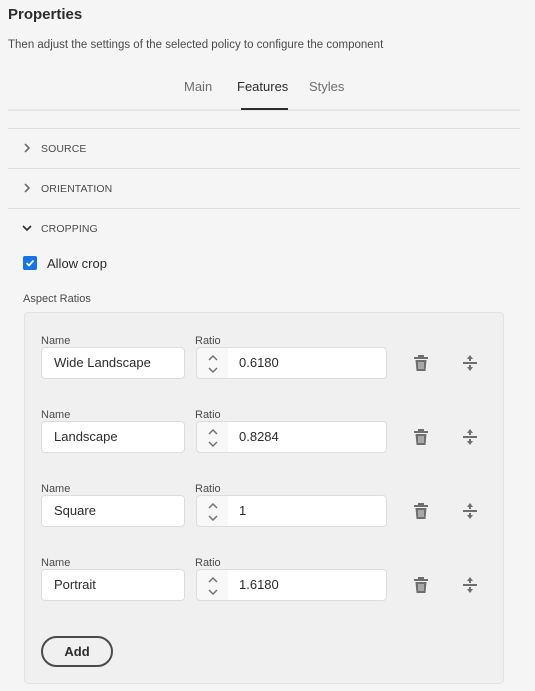  Describe the element at coordinates (77, 651) in the screenshot. I see `add-button: Add` at that location.